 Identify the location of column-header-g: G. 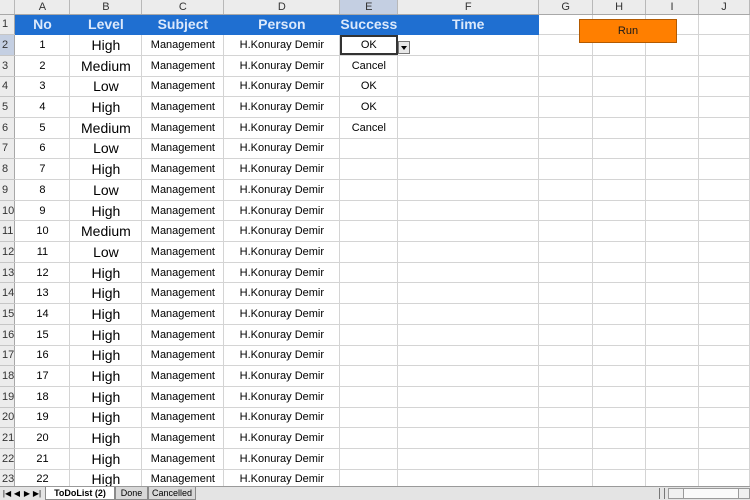
(566, 7).